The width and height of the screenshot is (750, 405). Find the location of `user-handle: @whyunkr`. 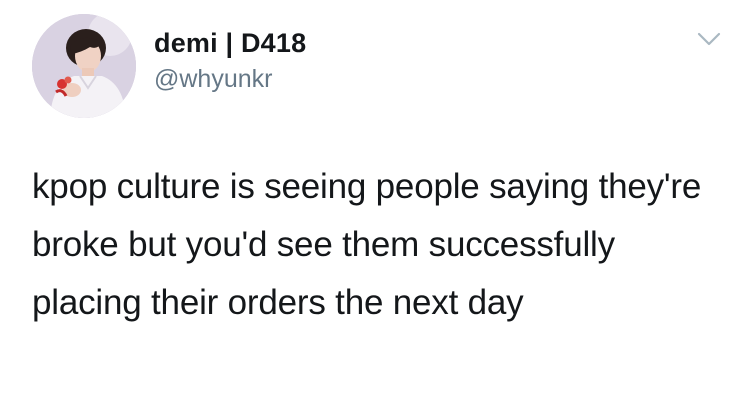

user-handle: @whyunkr is located at coordinates (230, 79).